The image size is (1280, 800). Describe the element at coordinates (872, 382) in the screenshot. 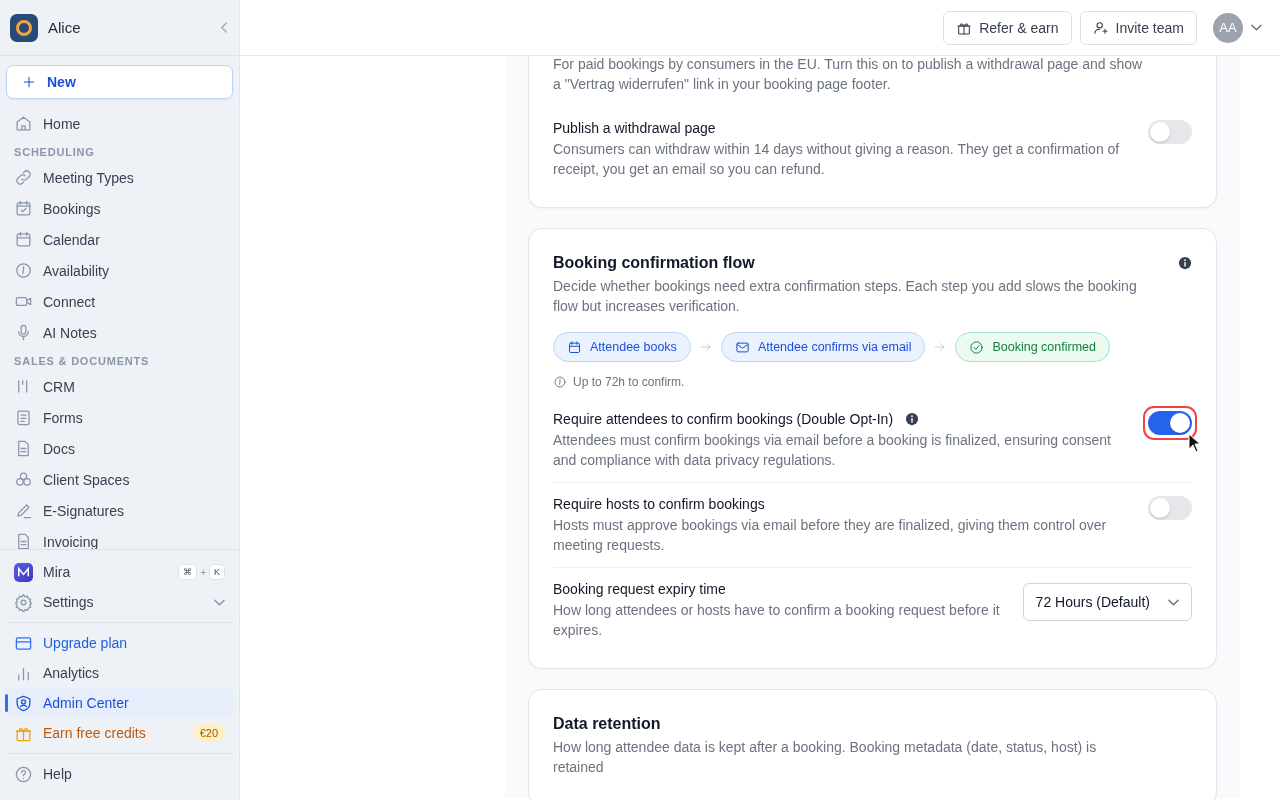

I see `confirm-note: Up to 72h to confirm.` at that location.